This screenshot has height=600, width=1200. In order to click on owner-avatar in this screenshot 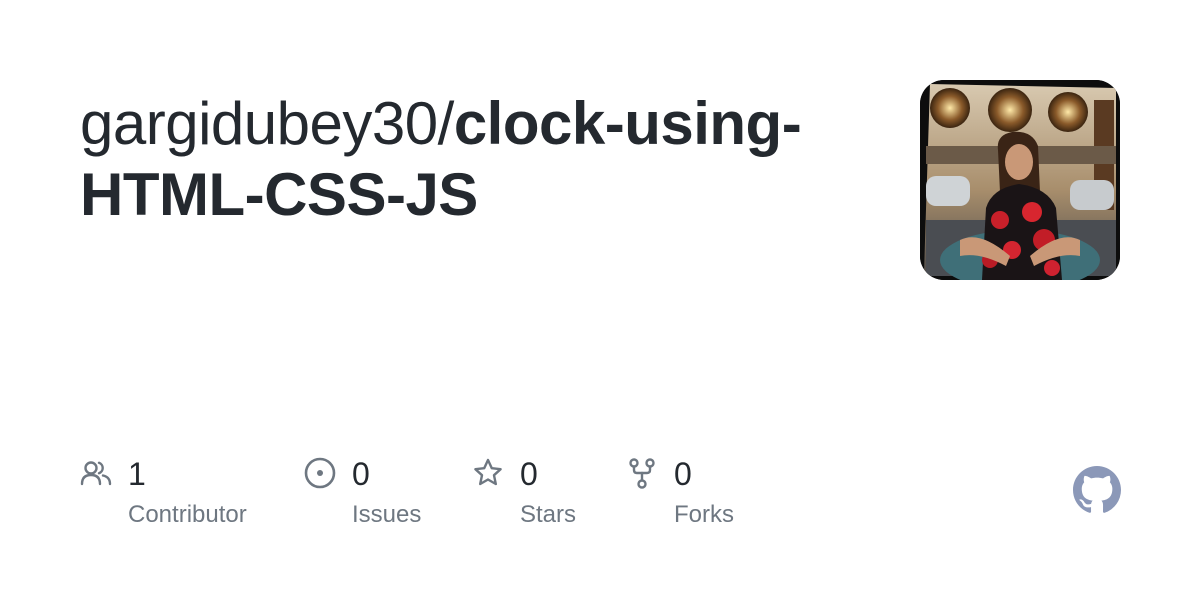, I will do `click(1020, 180)`.